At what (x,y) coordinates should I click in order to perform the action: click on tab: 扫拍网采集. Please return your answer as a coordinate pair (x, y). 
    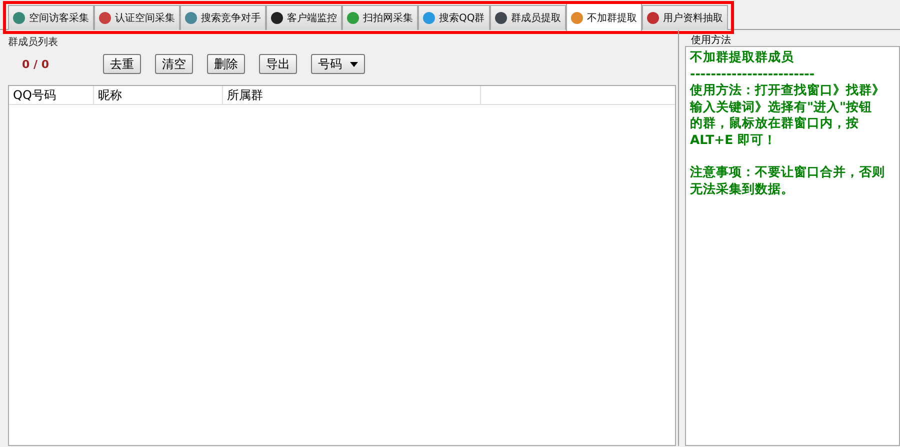
    Looking at the image, I should click on (380, 17).